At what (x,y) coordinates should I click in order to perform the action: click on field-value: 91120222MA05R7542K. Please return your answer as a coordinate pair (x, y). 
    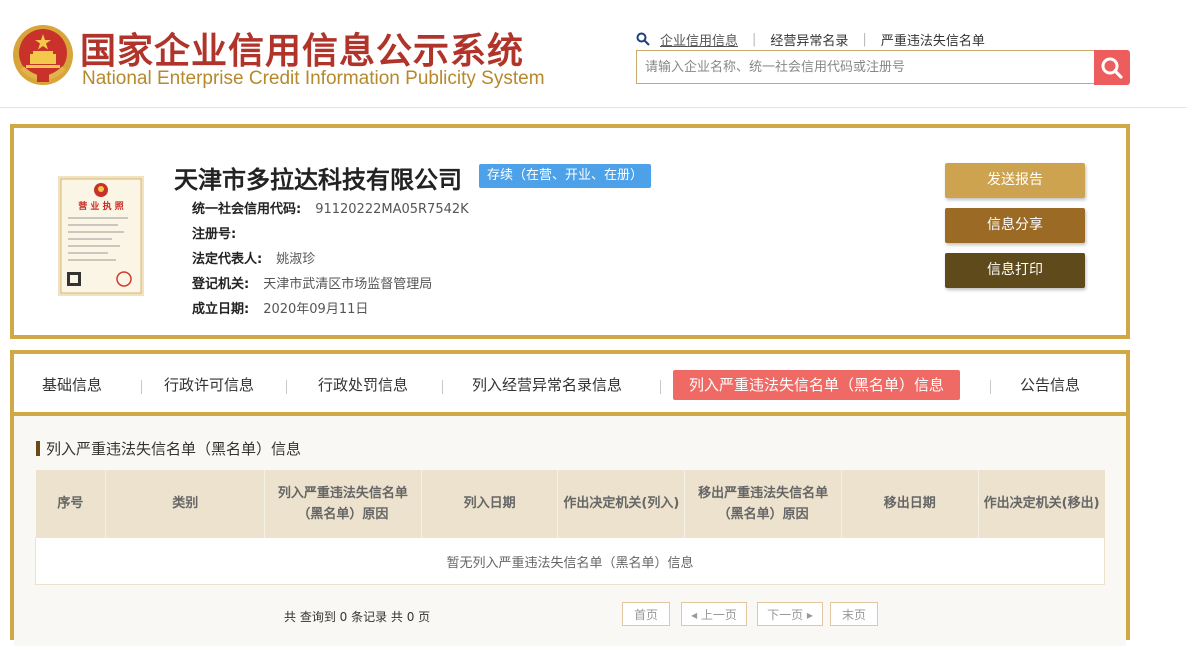
    Looking at the image, I should click on (392, 209).